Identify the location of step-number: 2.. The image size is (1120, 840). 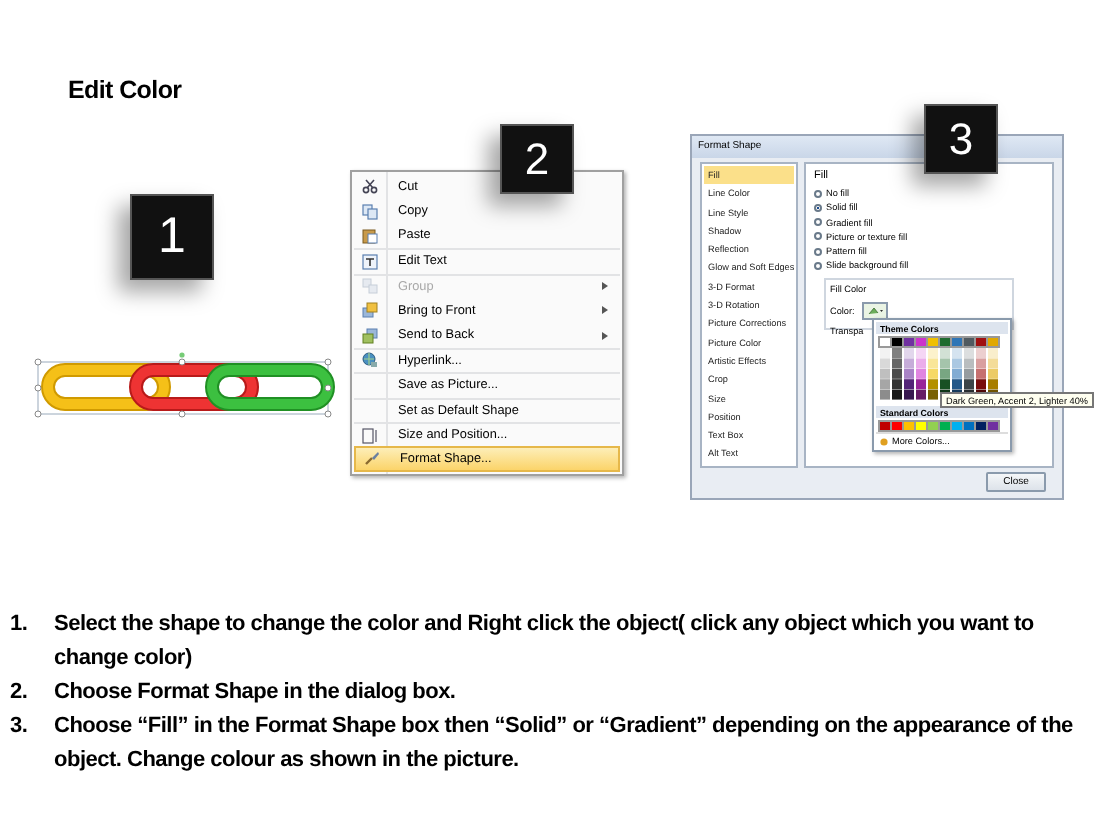
(20, 693).